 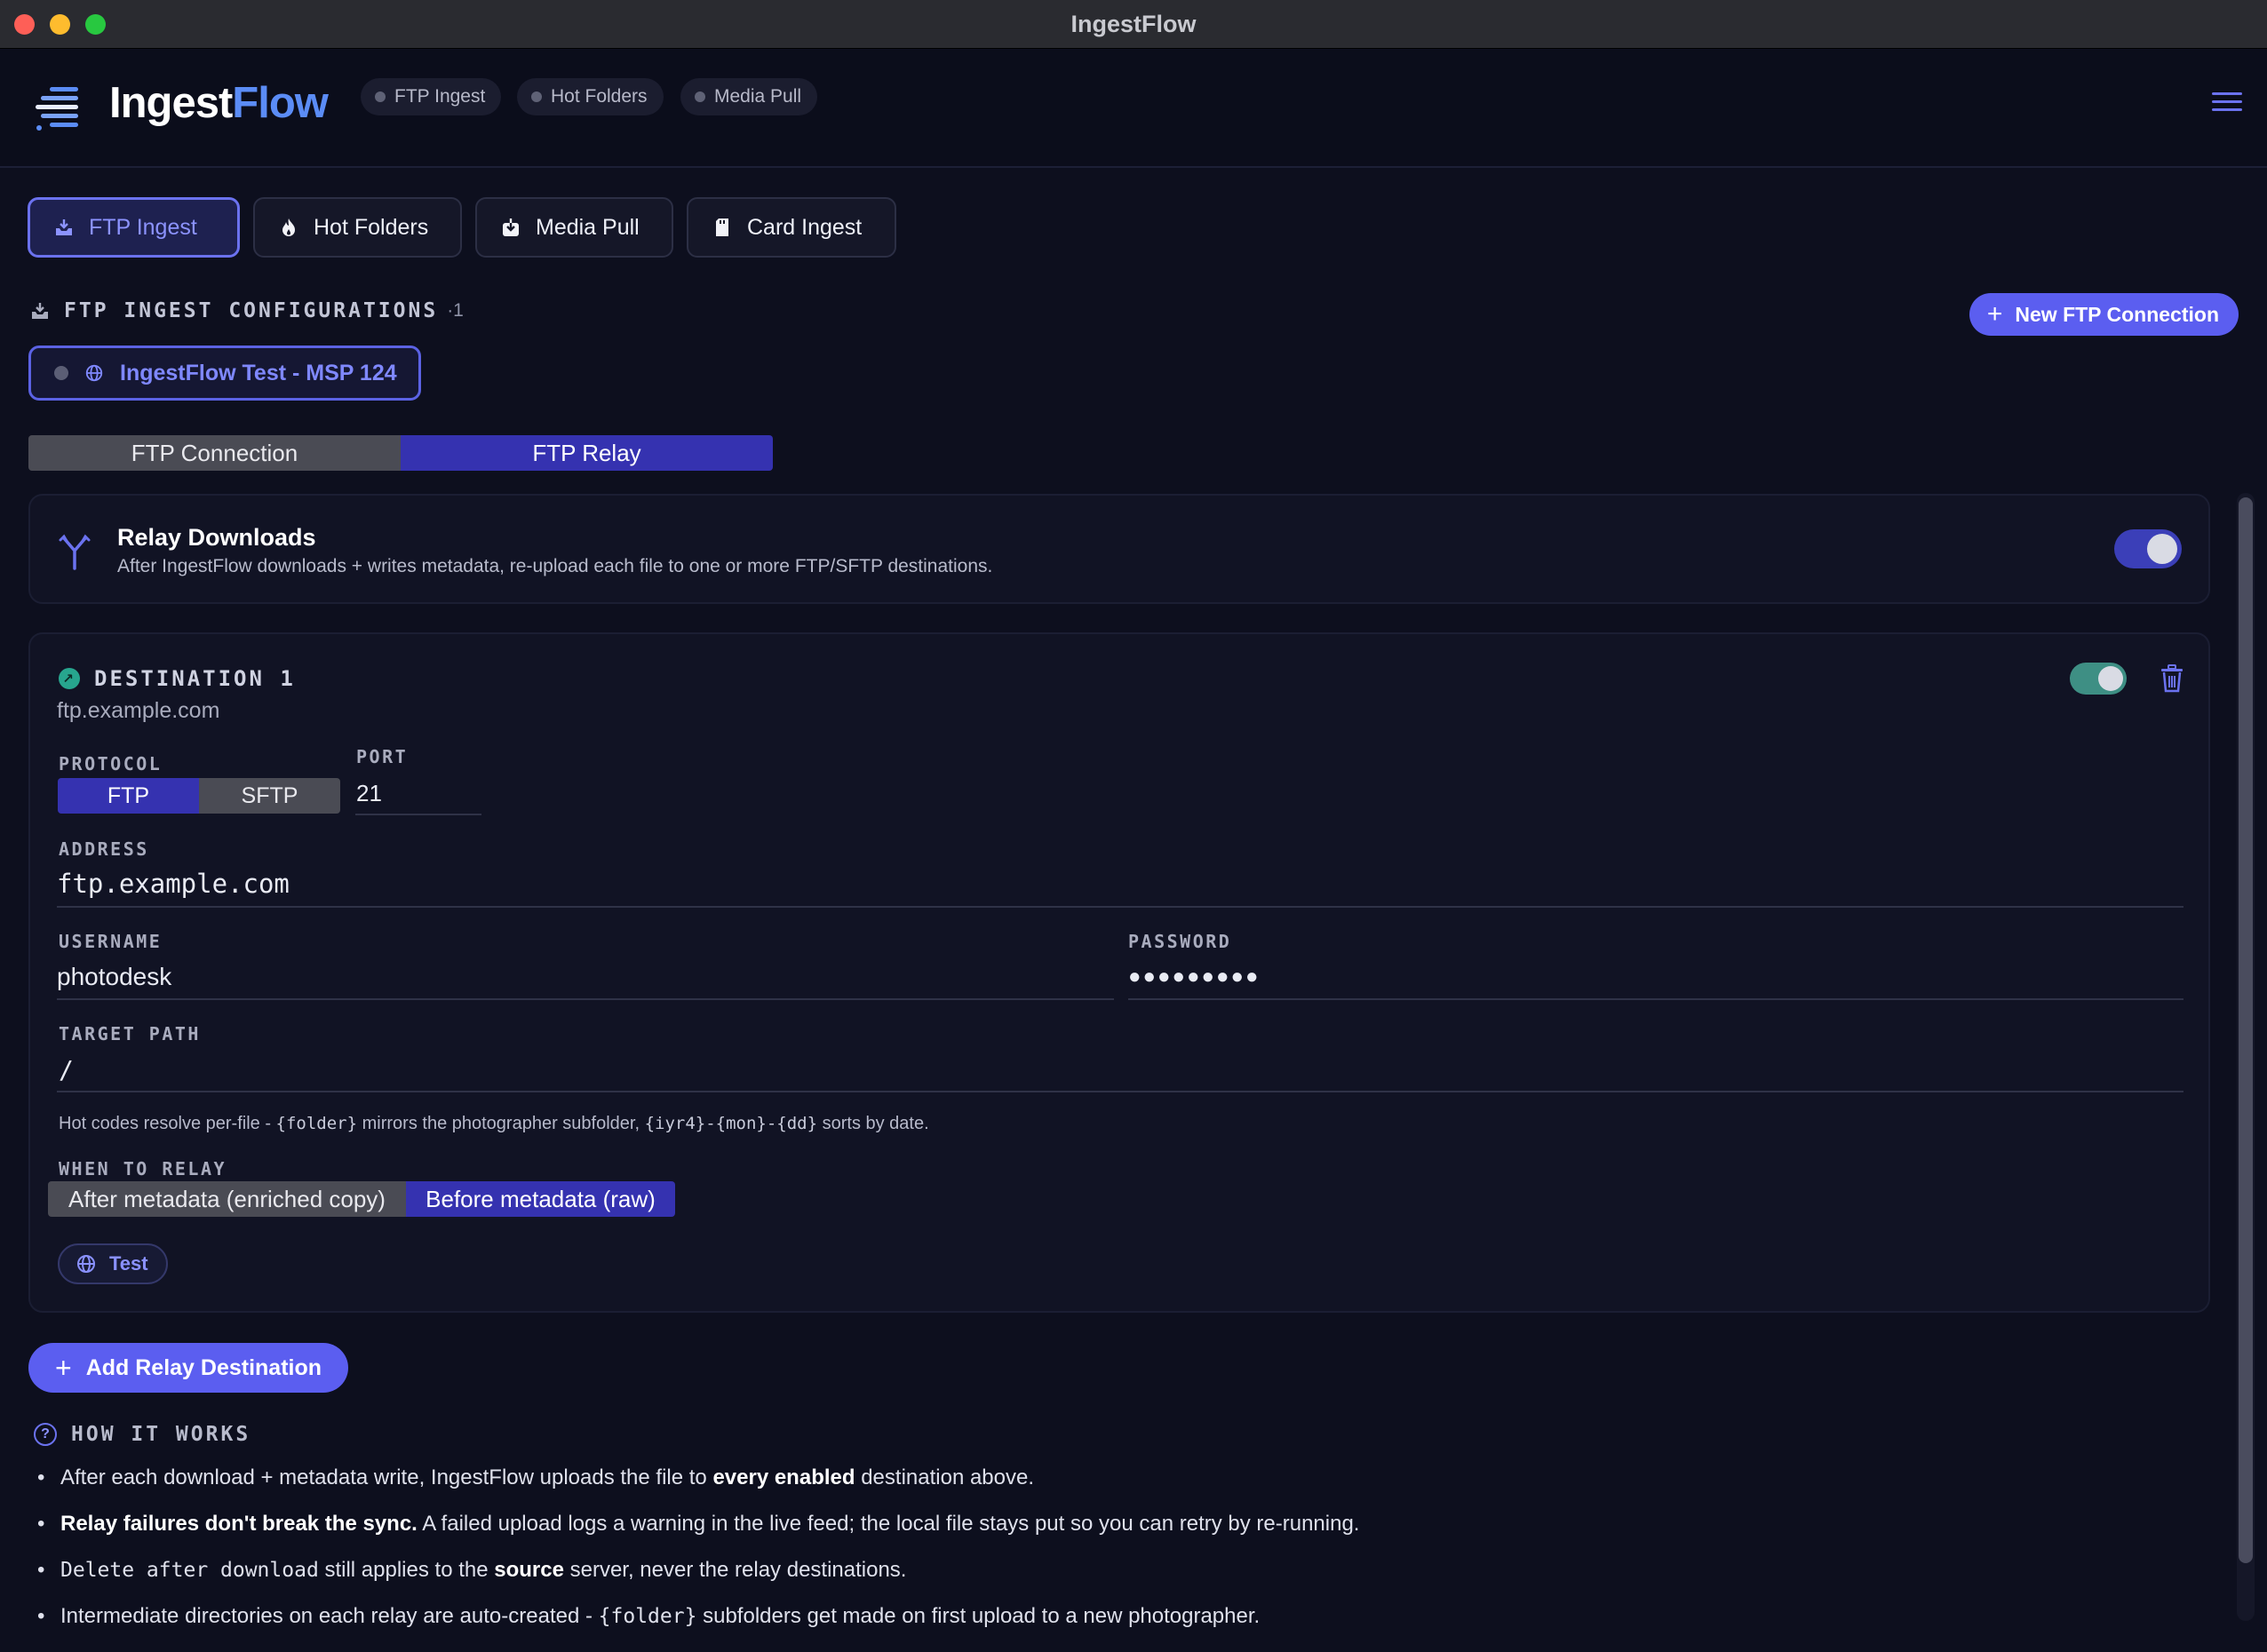 I want to click on password-label: PASSWORD, so click(x=1180, y=941).